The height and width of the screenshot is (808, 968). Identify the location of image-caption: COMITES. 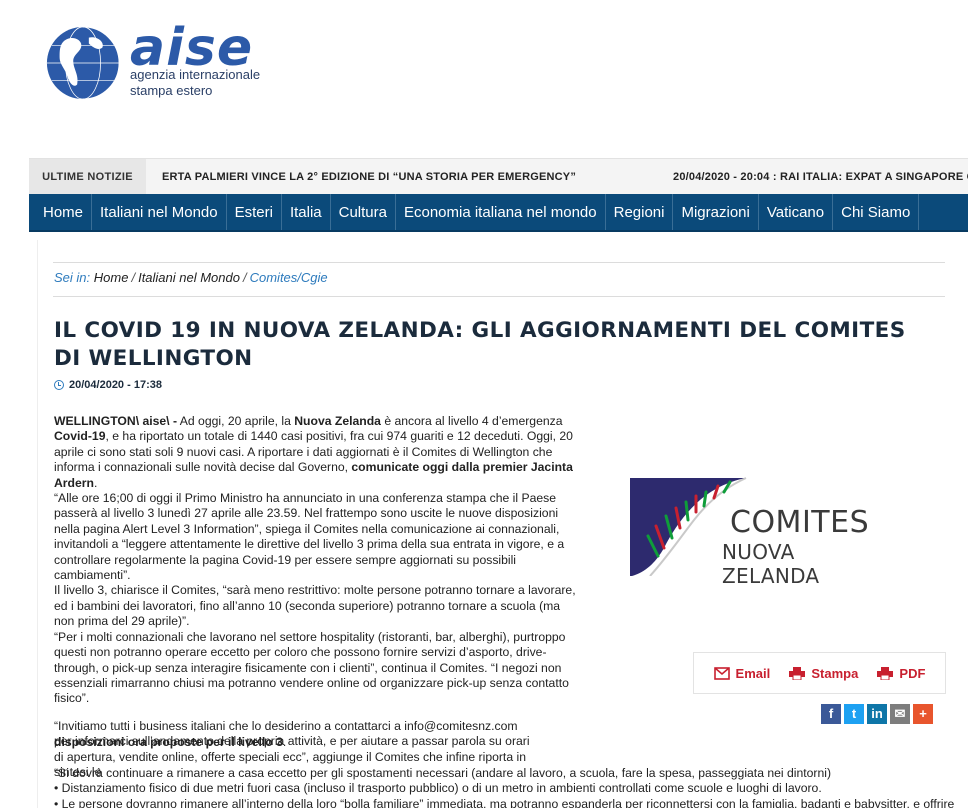
(800, 522).